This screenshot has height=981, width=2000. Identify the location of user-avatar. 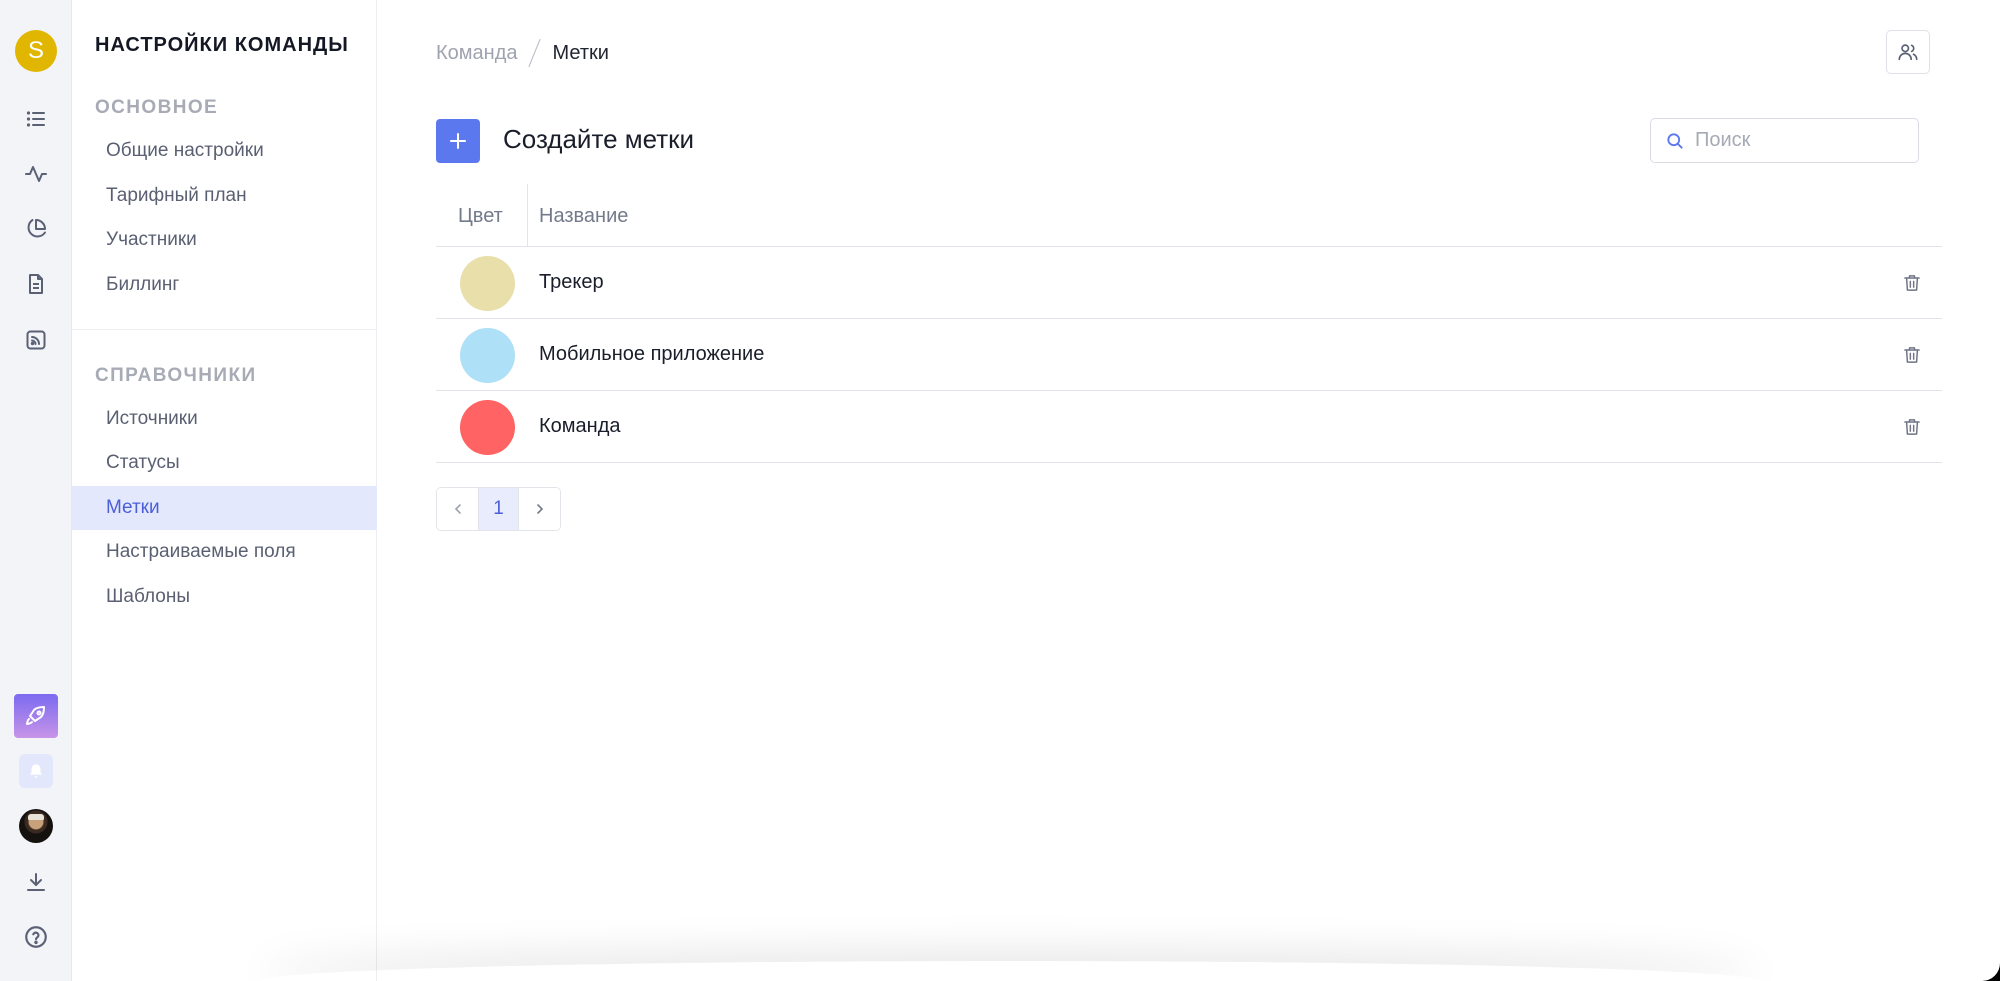
(36, 826).